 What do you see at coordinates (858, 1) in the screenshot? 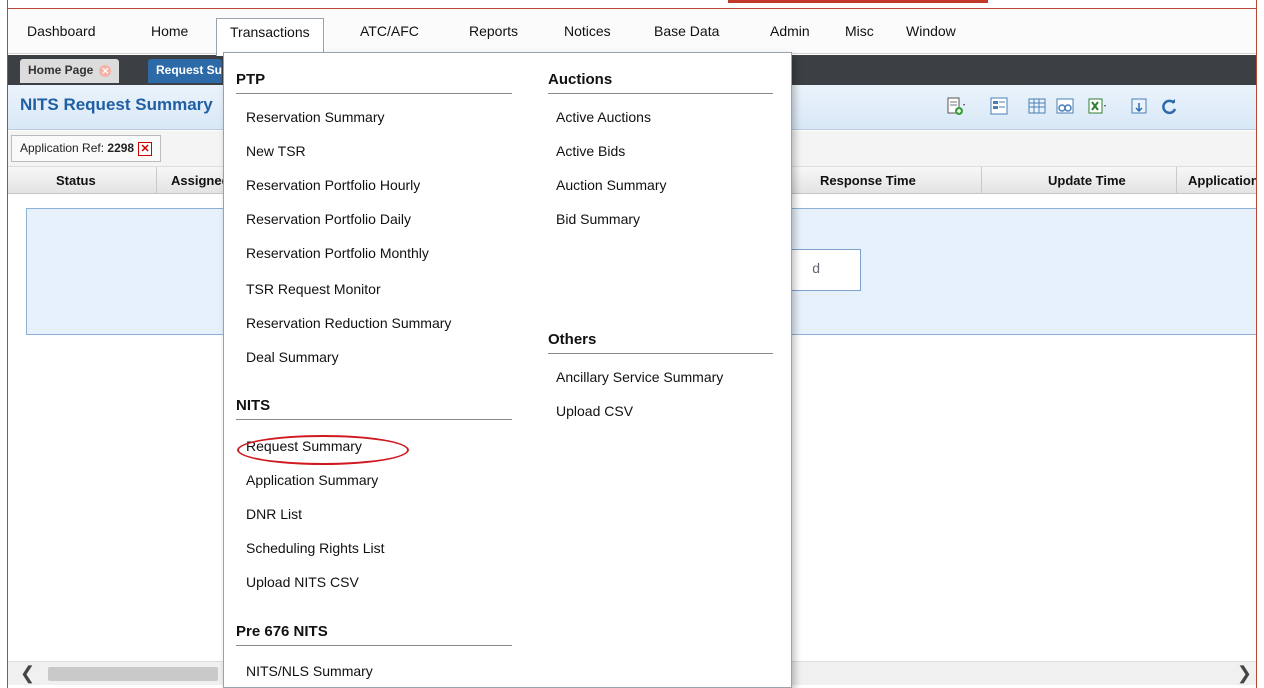
I see `top-accent-bar` at bounding box center [858, 1].